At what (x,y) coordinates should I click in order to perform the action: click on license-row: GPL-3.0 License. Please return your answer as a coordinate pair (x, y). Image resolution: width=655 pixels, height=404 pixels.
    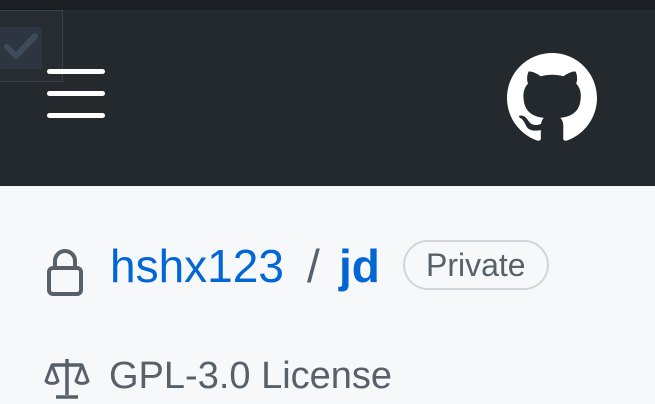
    Looking at the image, I should click on (327, 377).